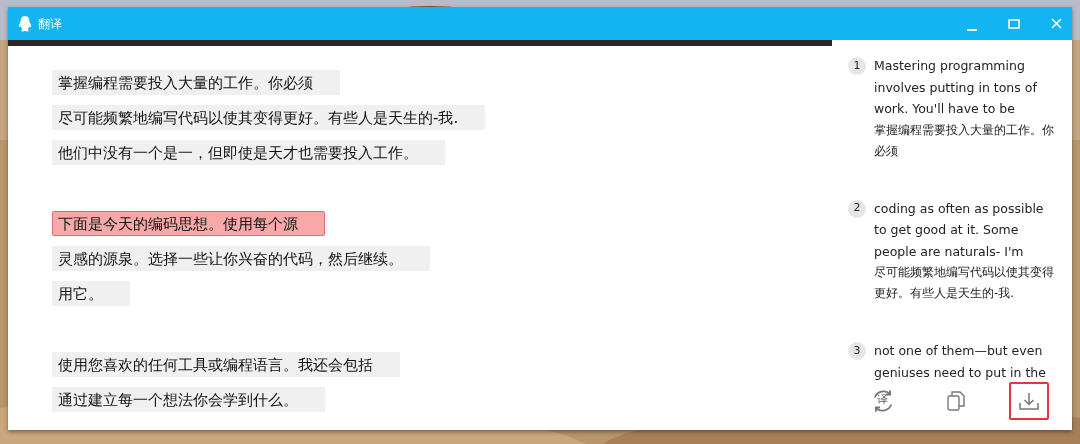 The height and width of the screenshot is (444, 1080). I want to click on copy-icon, so click(956, 401).